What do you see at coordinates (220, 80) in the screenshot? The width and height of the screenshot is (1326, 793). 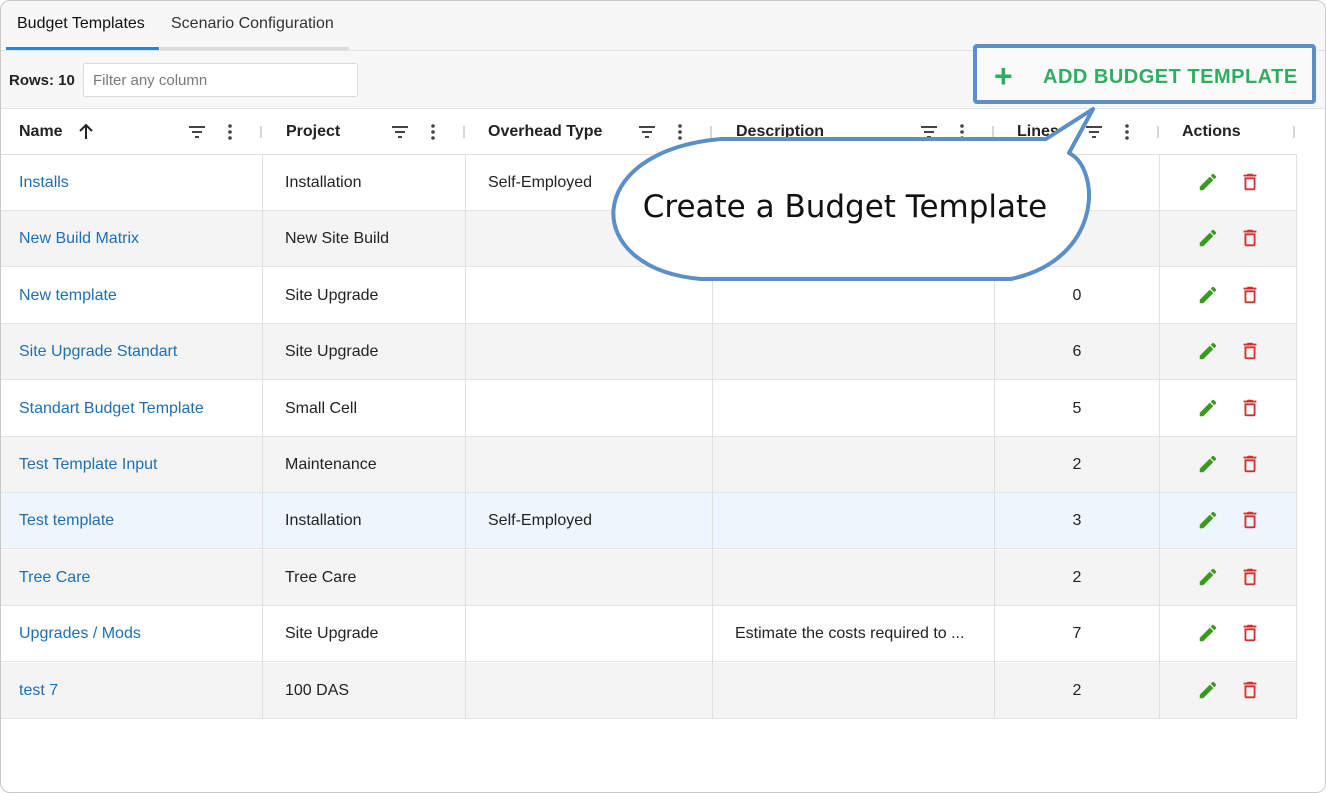 I see `filter-input` at bounding box center [220, 80].